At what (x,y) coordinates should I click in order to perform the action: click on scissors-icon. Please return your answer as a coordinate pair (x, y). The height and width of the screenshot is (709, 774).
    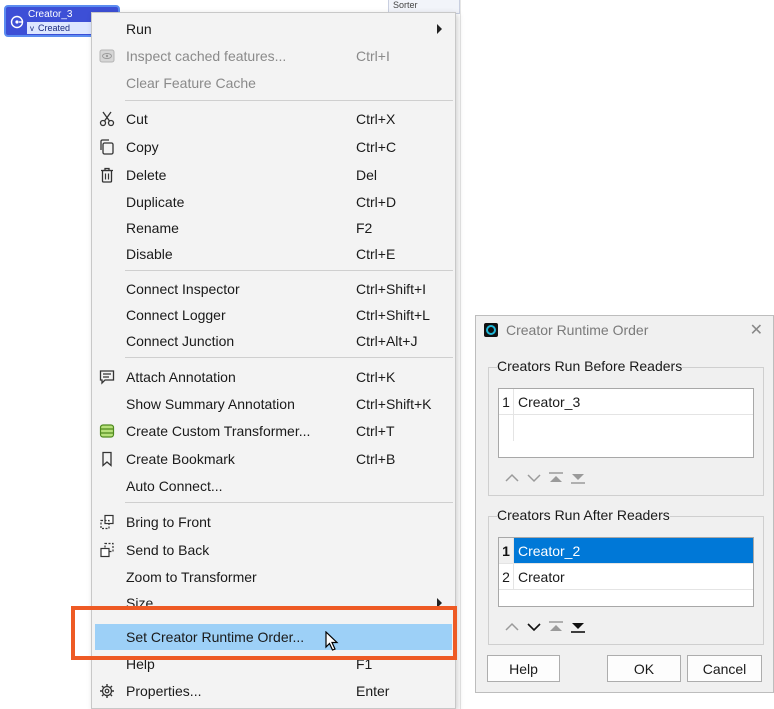
    Looking at the image, I should click on (107, 119).